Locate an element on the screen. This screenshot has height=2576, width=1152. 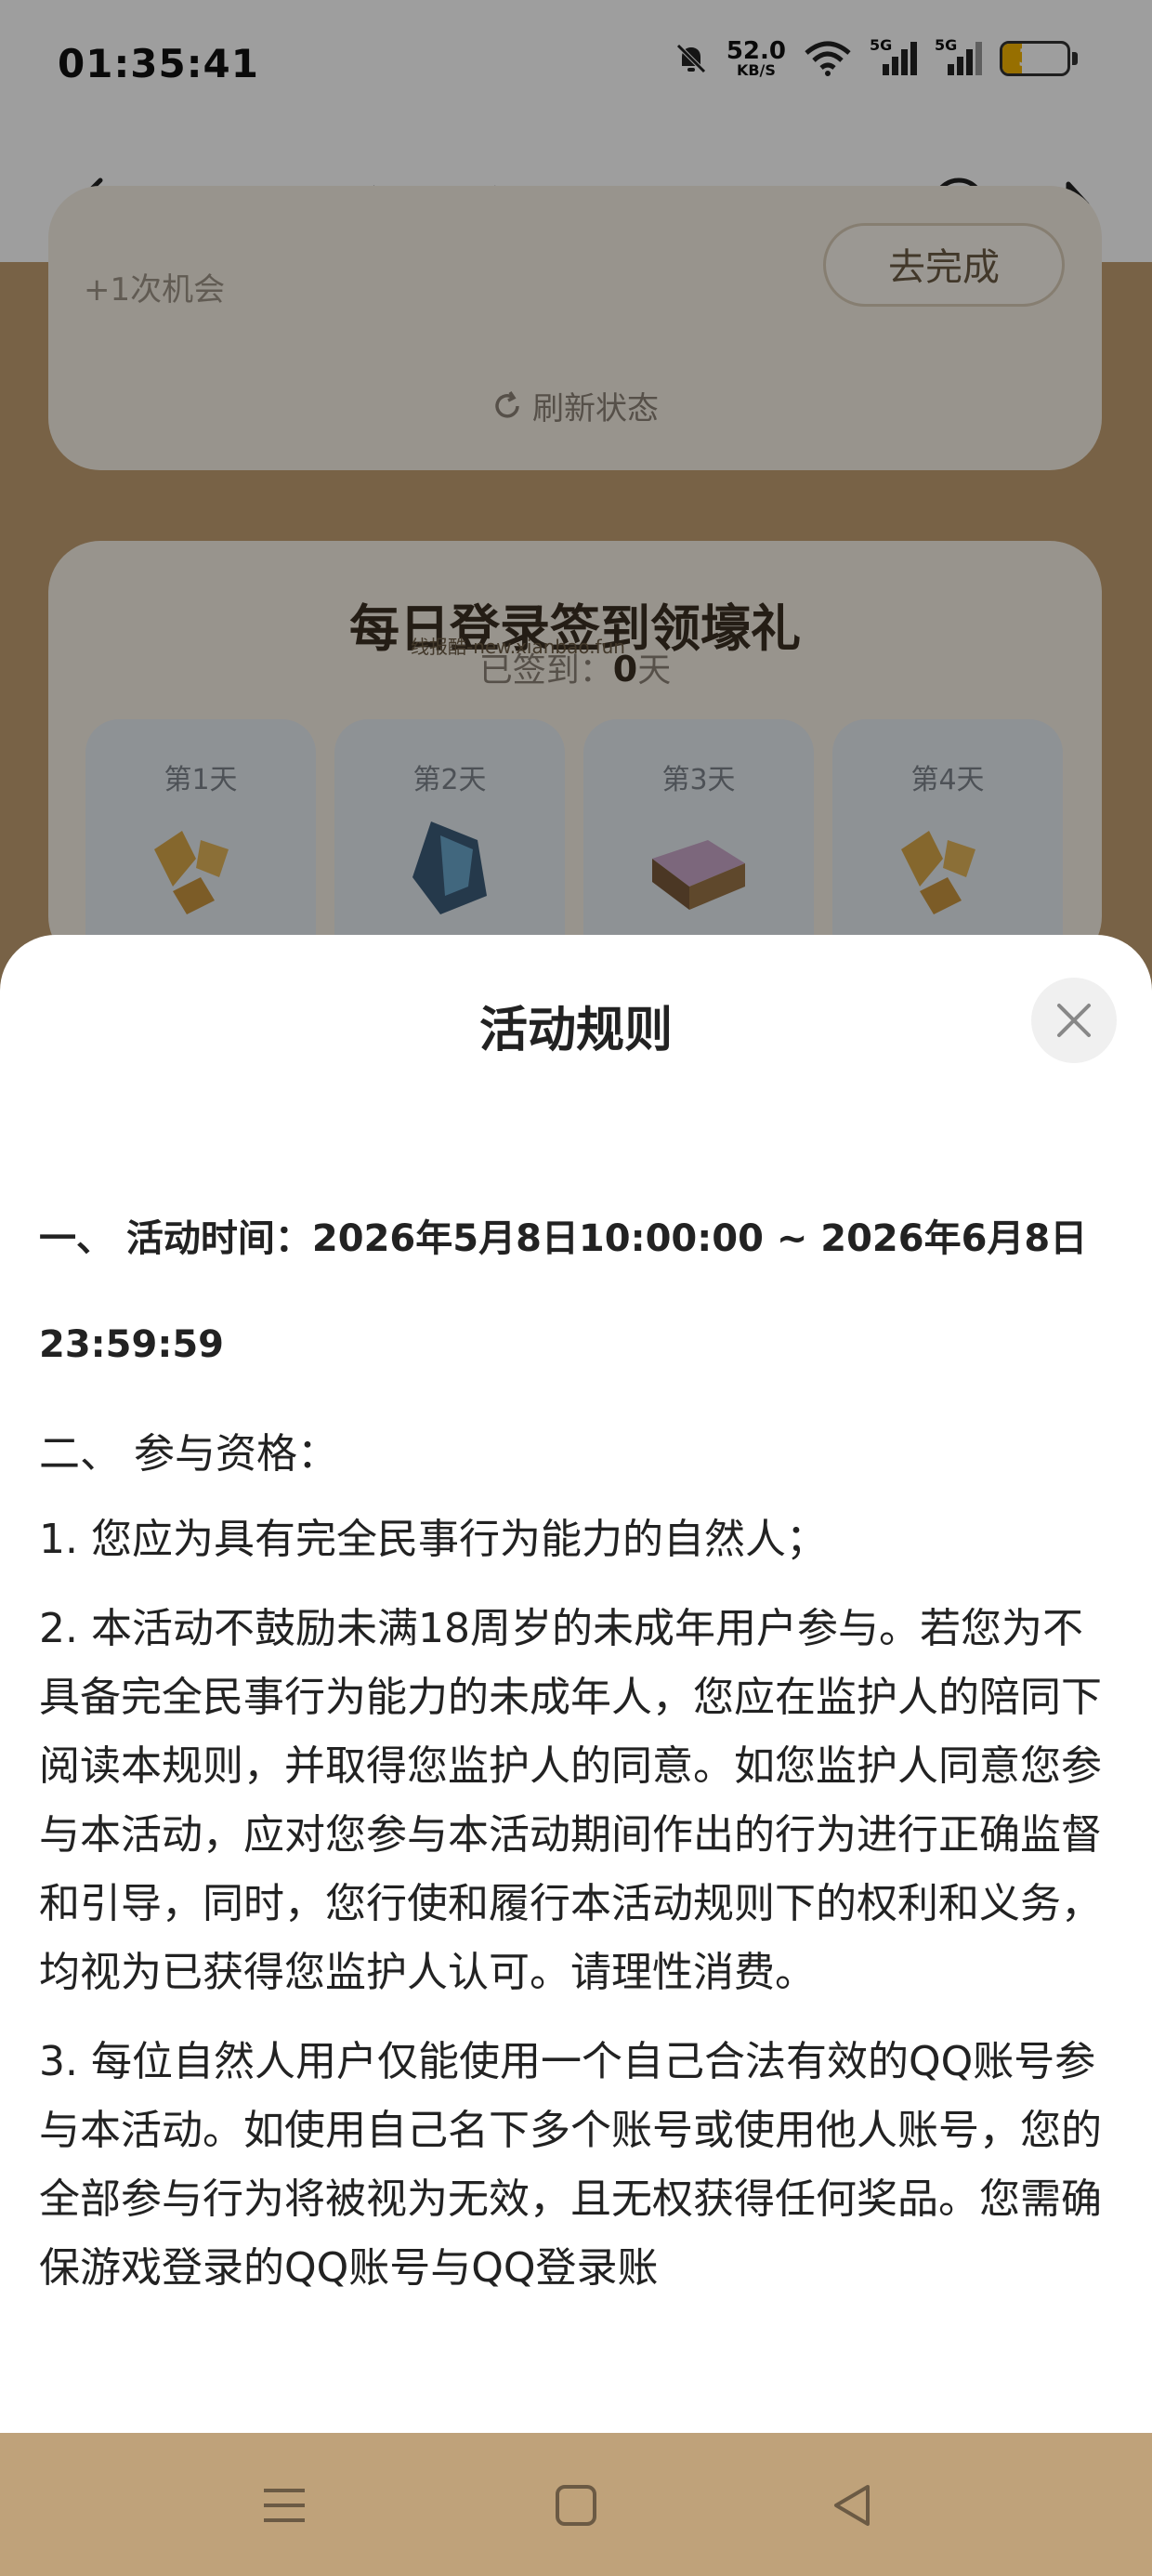
close-button is located at coordinates (1074, 1020).